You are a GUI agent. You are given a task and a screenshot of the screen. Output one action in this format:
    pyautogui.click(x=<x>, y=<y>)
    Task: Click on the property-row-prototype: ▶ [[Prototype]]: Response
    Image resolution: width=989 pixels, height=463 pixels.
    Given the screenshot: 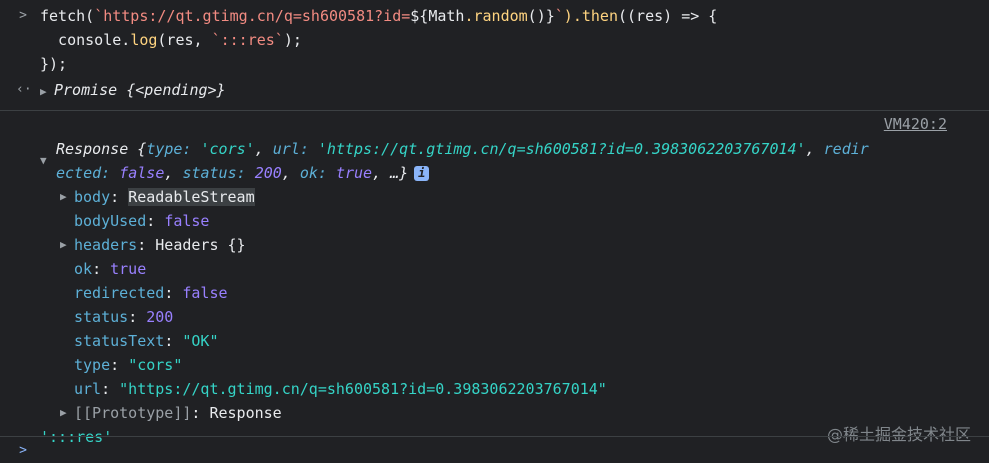 What is the action you would take?
    pyautogui.click(x=494, y=413)
    